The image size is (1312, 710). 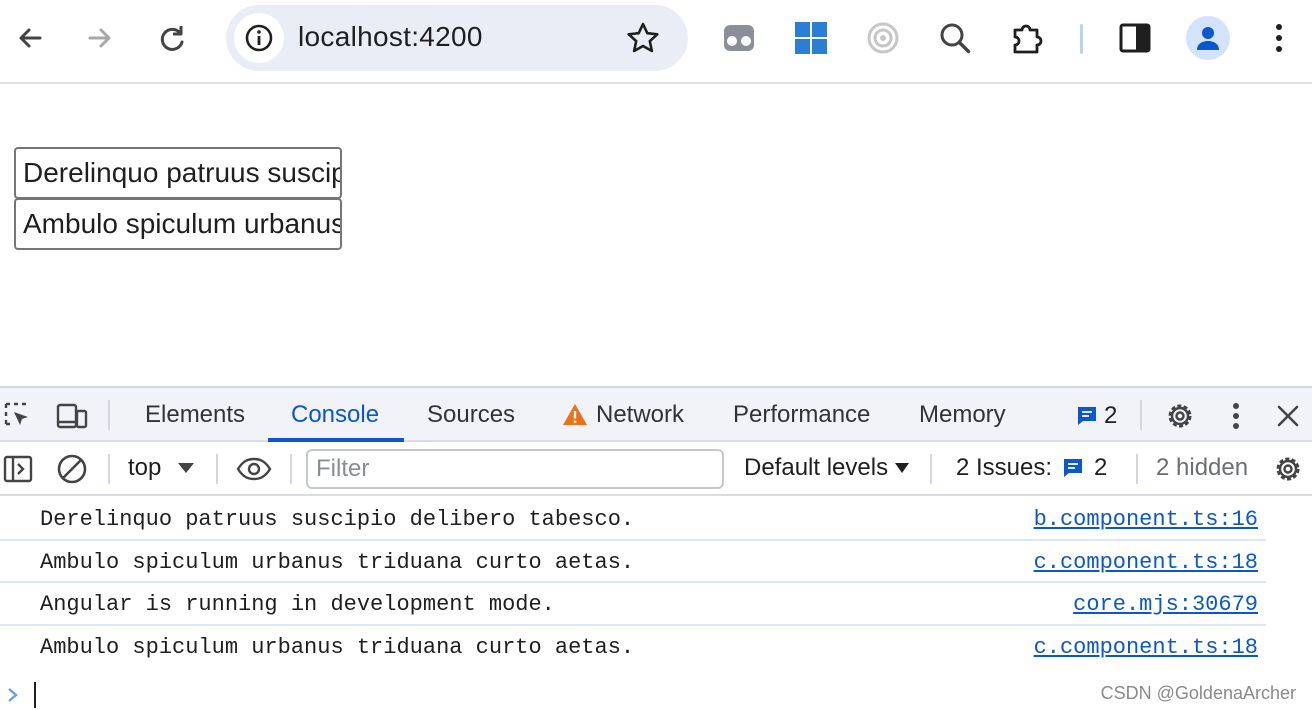 What do you see at coordinates (816, 467) in the screenshot?
I see `log-levels-value: Default levels` at bounding box center [816, 467].